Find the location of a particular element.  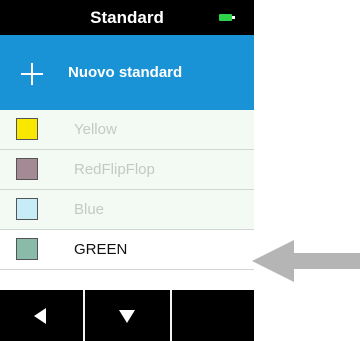

list-item-label: GREEN is located at coordinates (101, 249).